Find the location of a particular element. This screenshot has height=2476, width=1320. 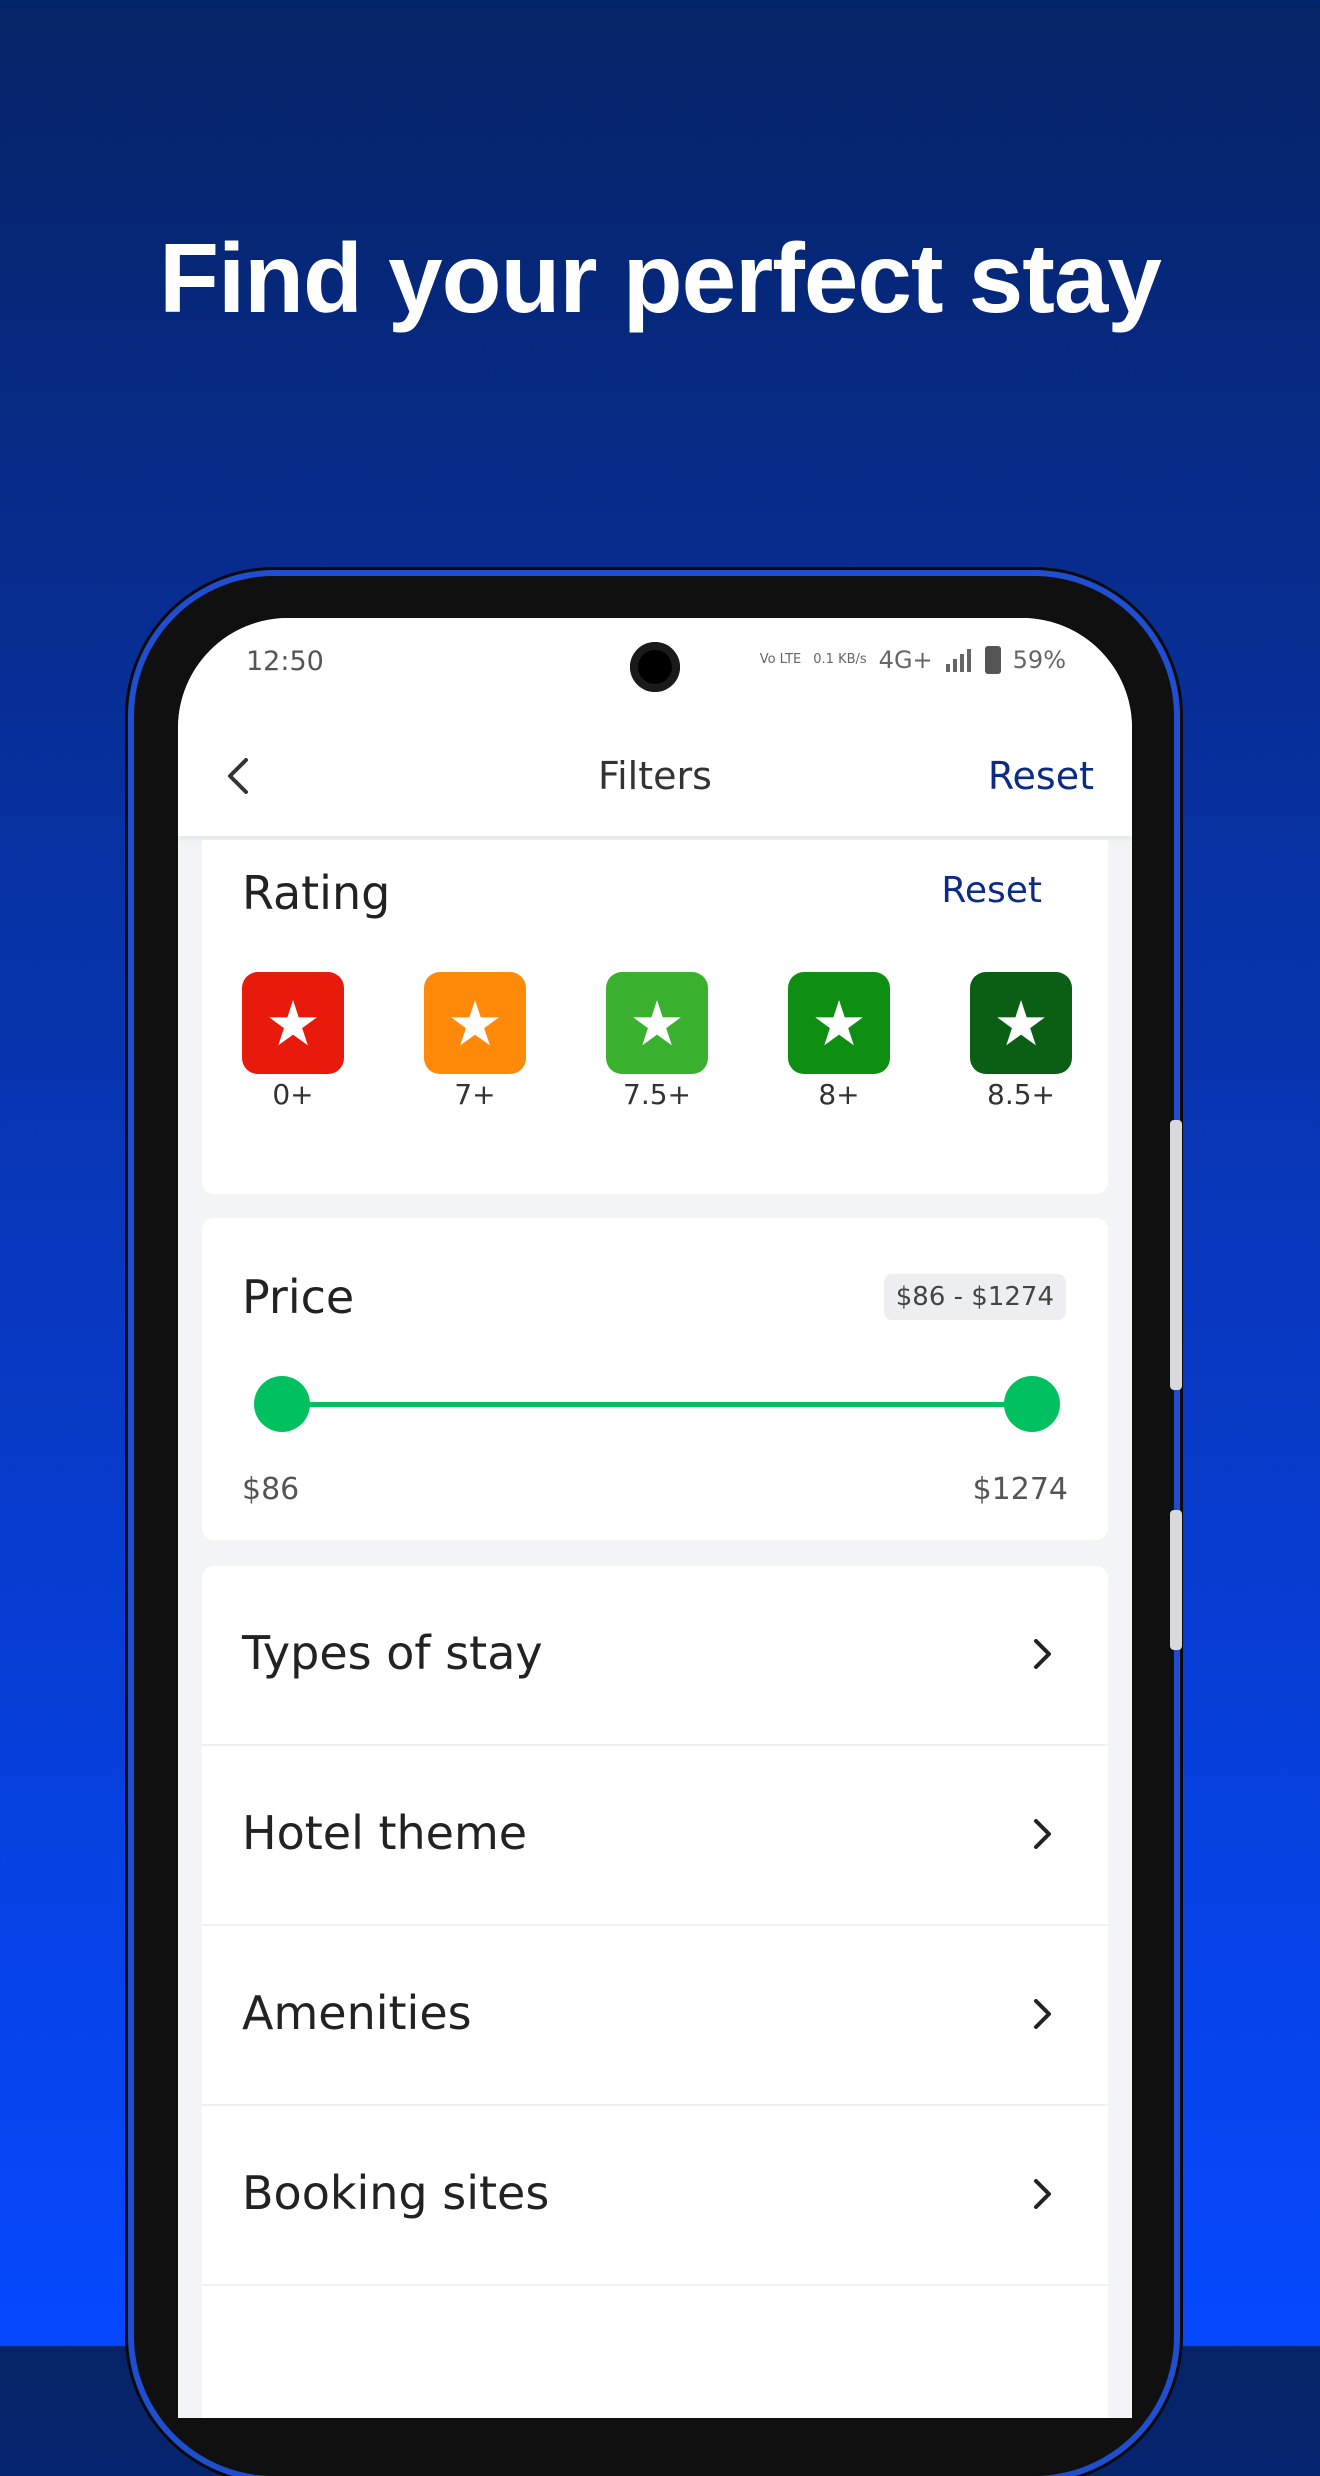

rating-option-8-5: ★ 8.5+ is located at coordinates (1021, 1041).